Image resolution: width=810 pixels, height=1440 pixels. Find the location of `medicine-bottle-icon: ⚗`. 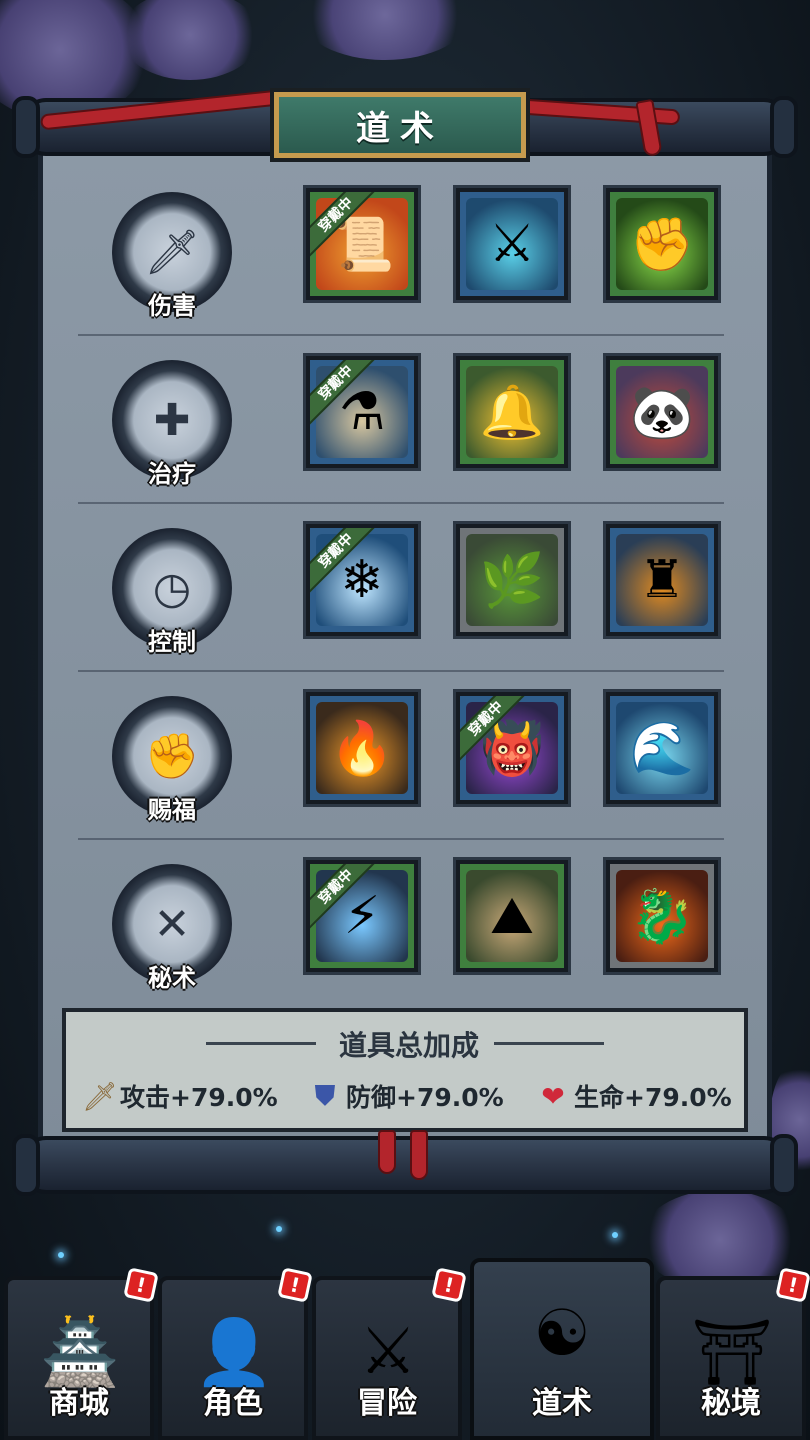

medicine-bottle-icon: ⚗ is located at coordinates (362, 412).